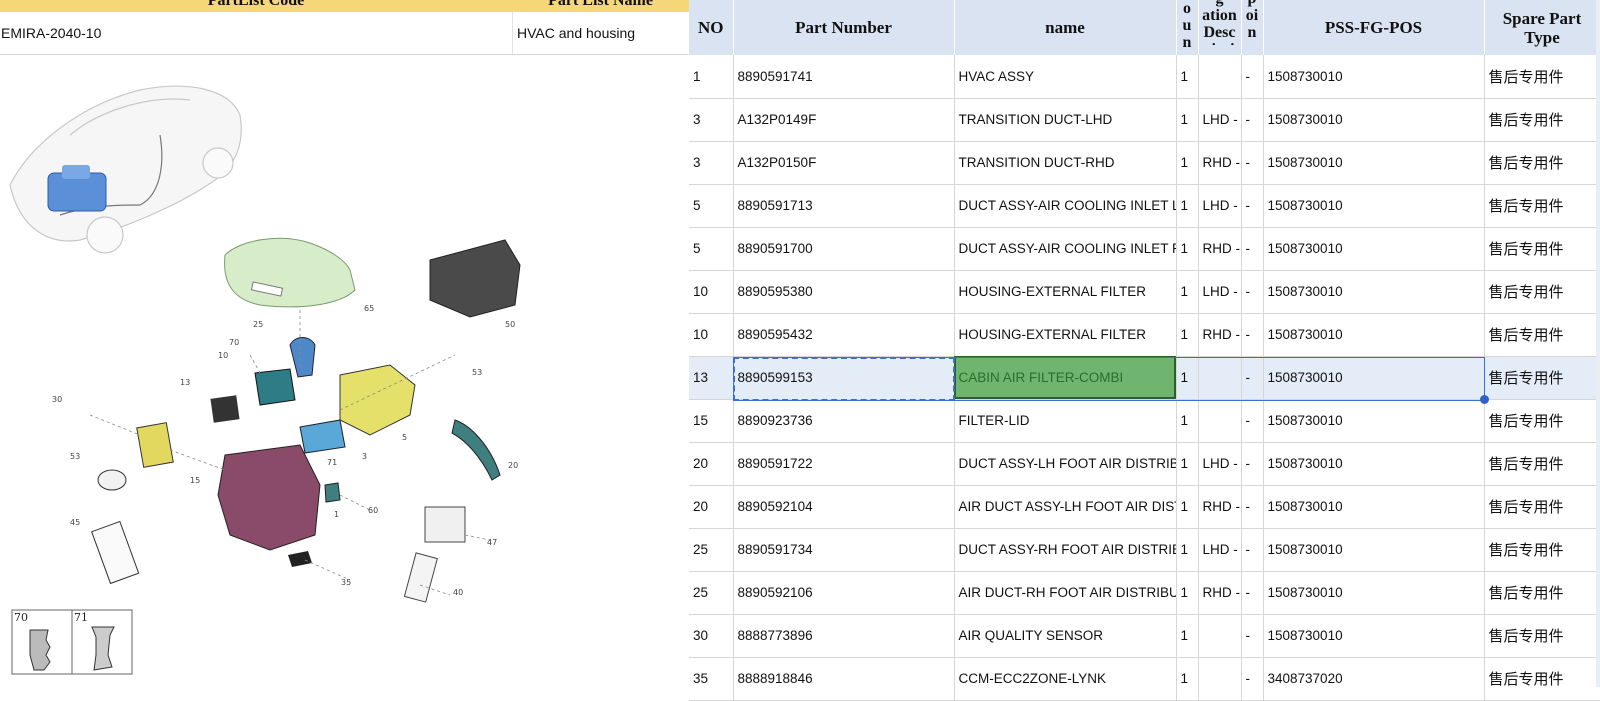 Image resolution: width=1600 pixels, height=701 pixels. I want to click on partlist-code-cell: EMIRA-2040-10, so click(256, 33).